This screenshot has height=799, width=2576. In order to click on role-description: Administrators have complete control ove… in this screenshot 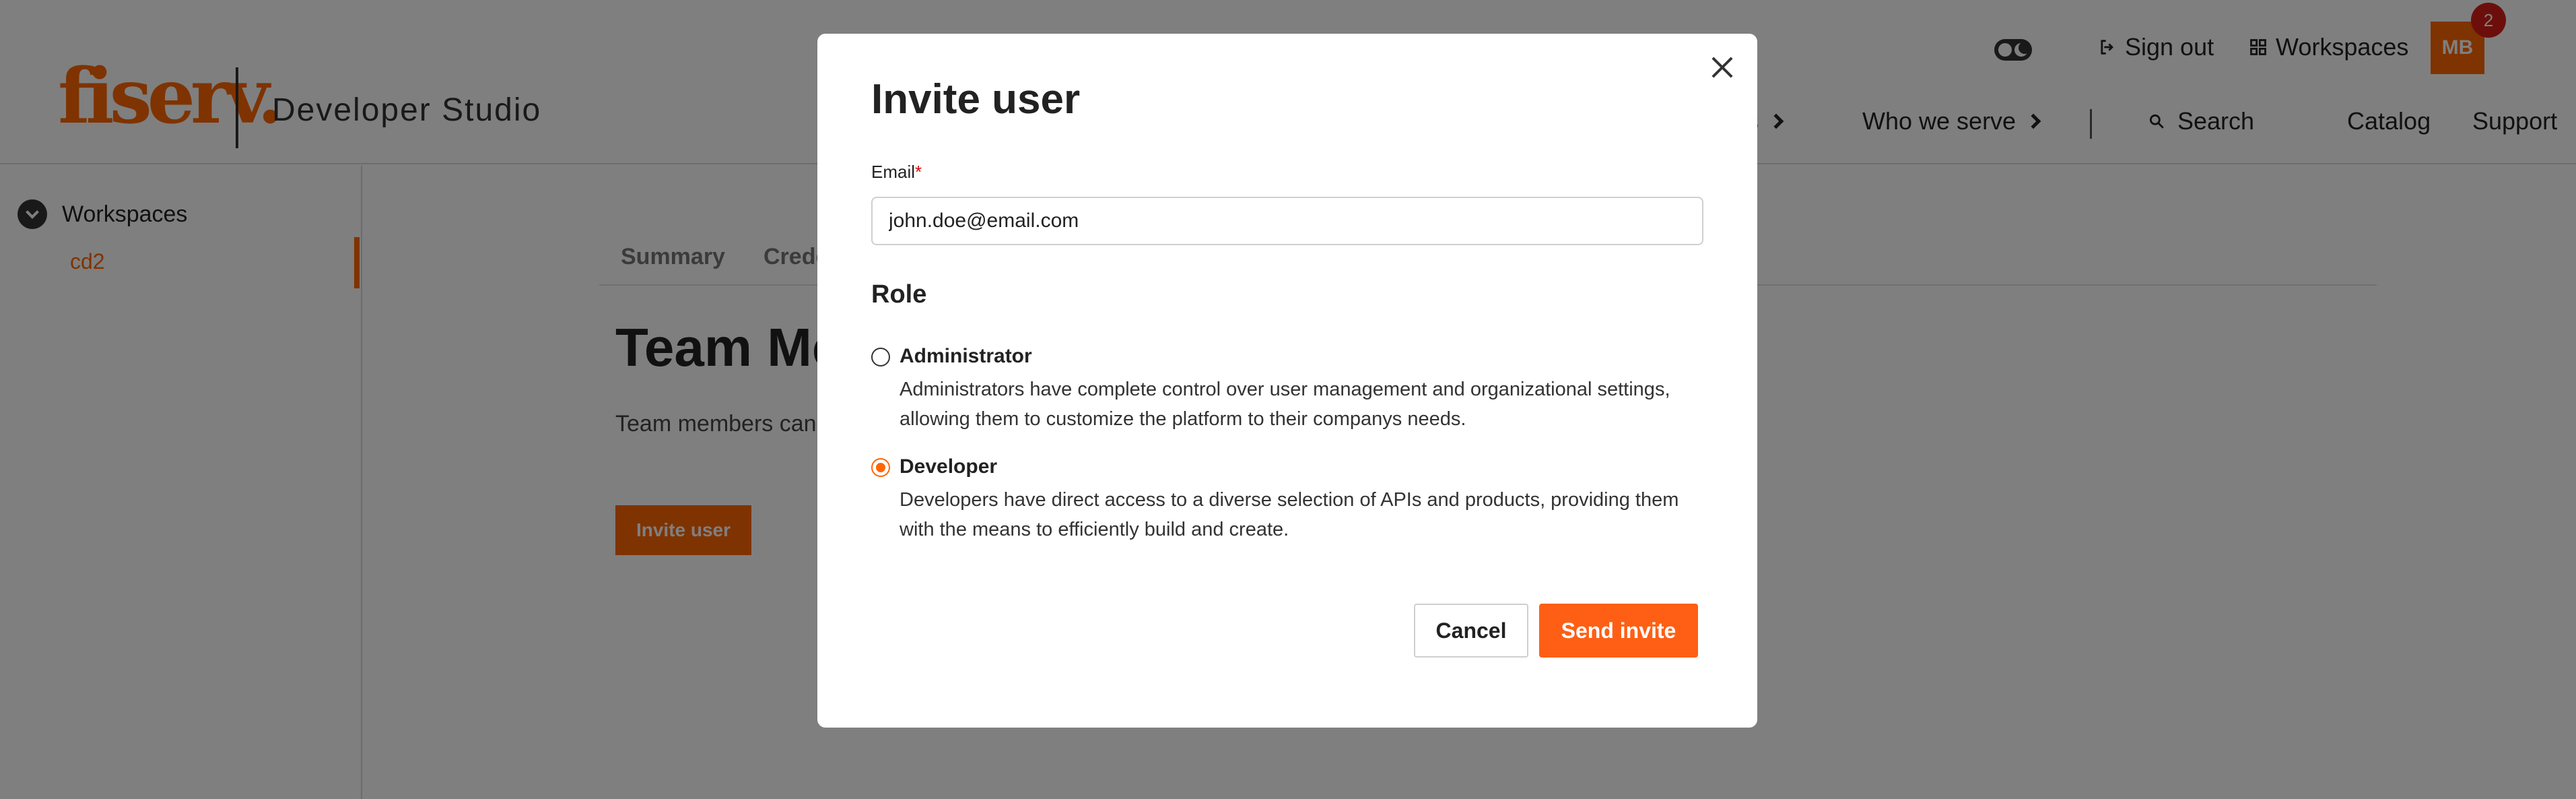, I will do `click(1285, 404)`.